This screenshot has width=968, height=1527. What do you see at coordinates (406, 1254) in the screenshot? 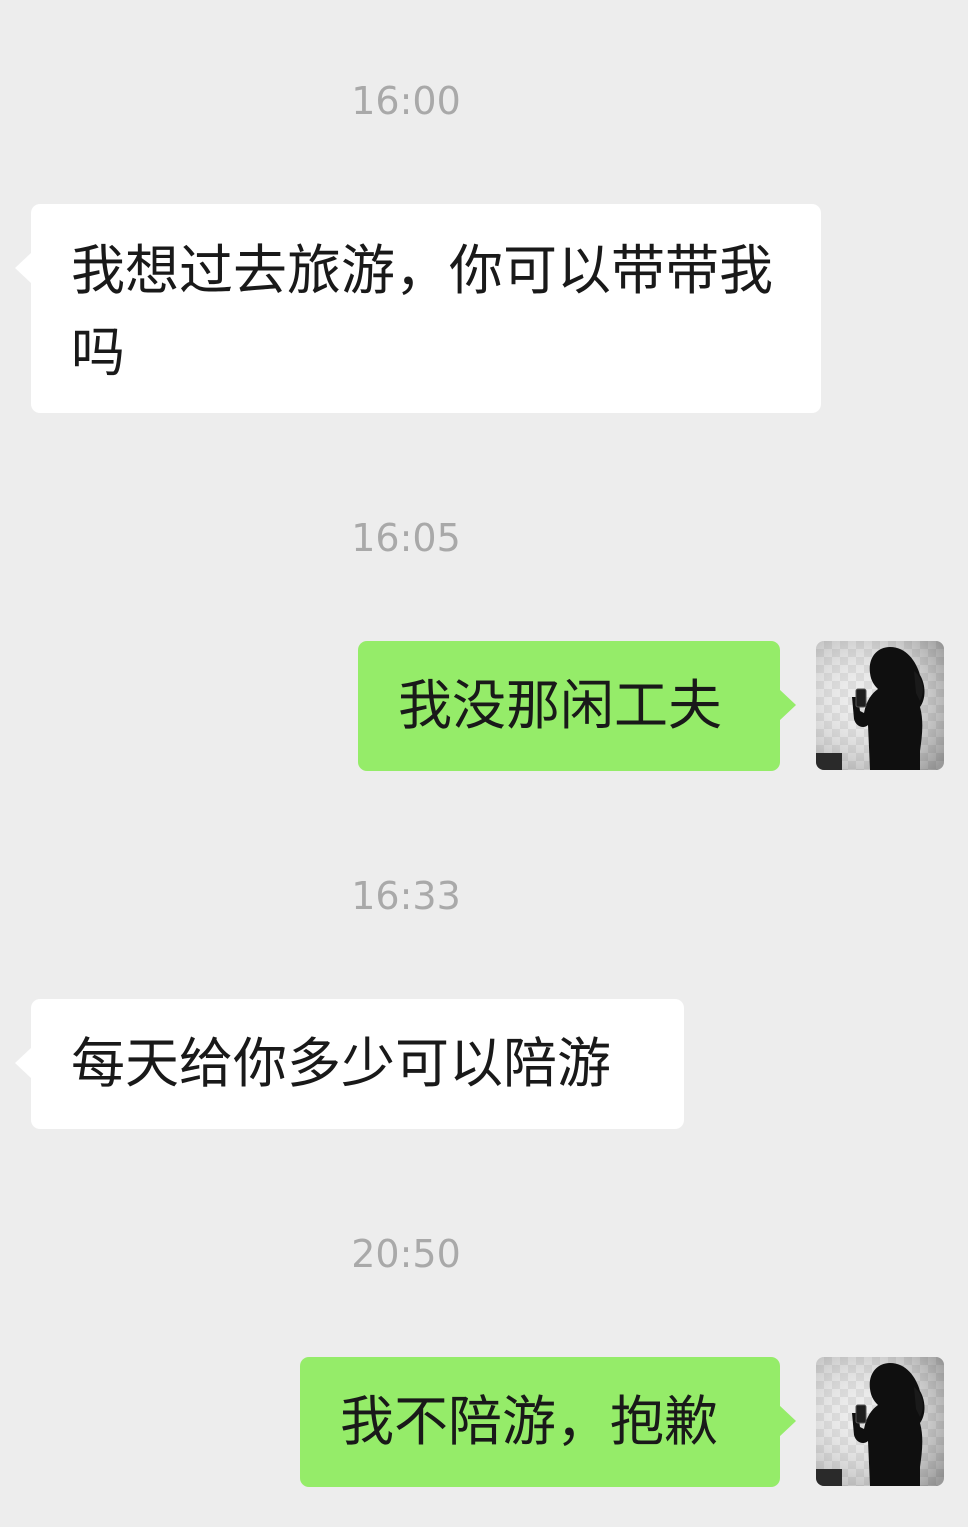
I see `timestamp: 20:50` at bounding box center [406, 1254].